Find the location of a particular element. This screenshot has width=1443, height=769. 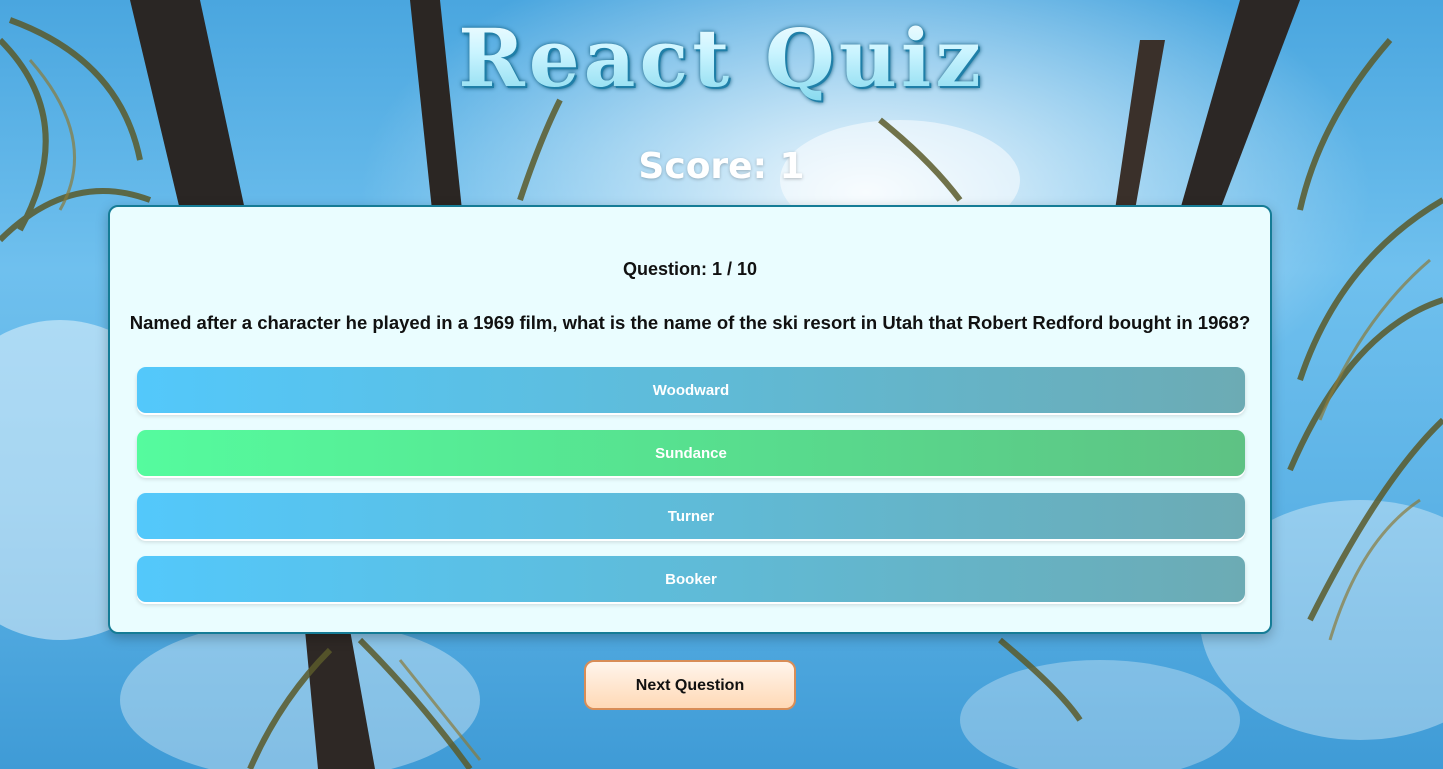

next-question-button: Next Question is located at coordinates (690, 685).